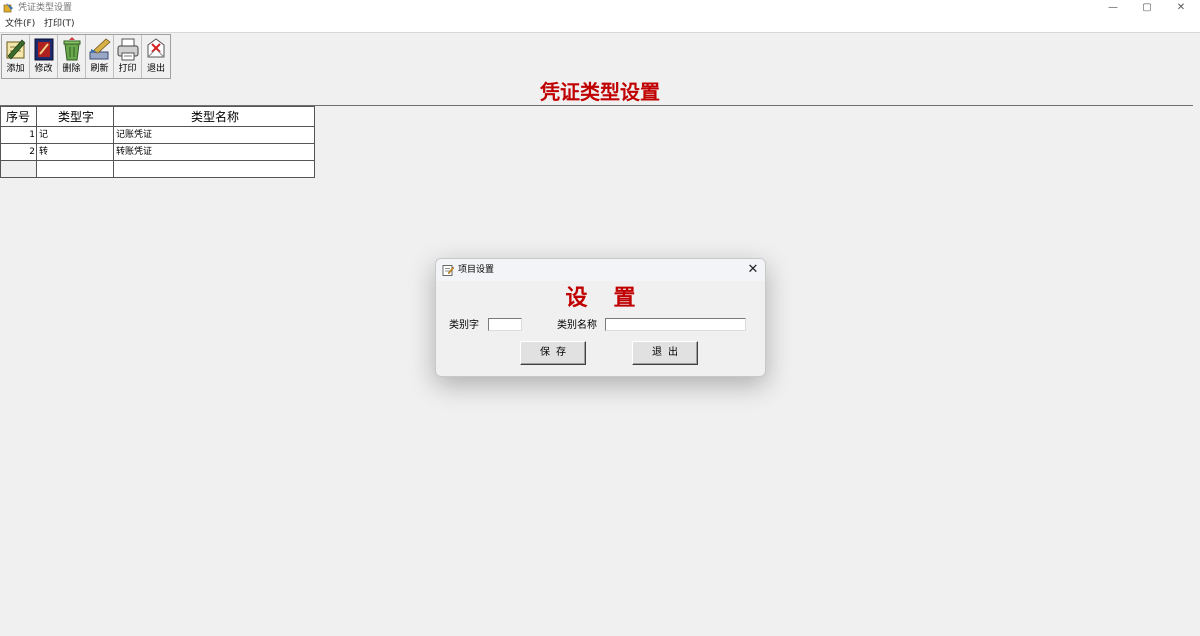 Image resolution: width=1200 pixels, height=636 pixels. What do you see at coordinates (72, 49) in the screenshot?
I see `delete-icon` at bounding box center [72, 49].